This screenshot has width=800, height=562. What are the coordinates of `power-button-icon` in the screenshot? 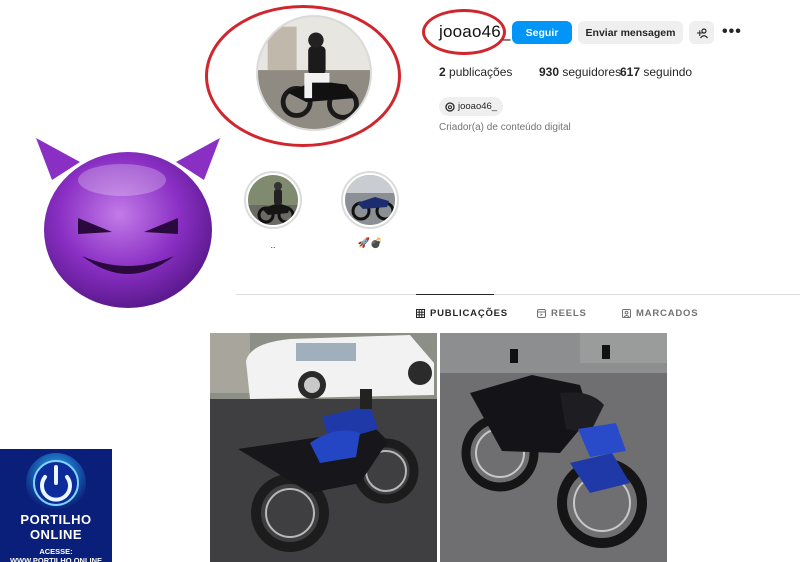 It's located at (56, 505).